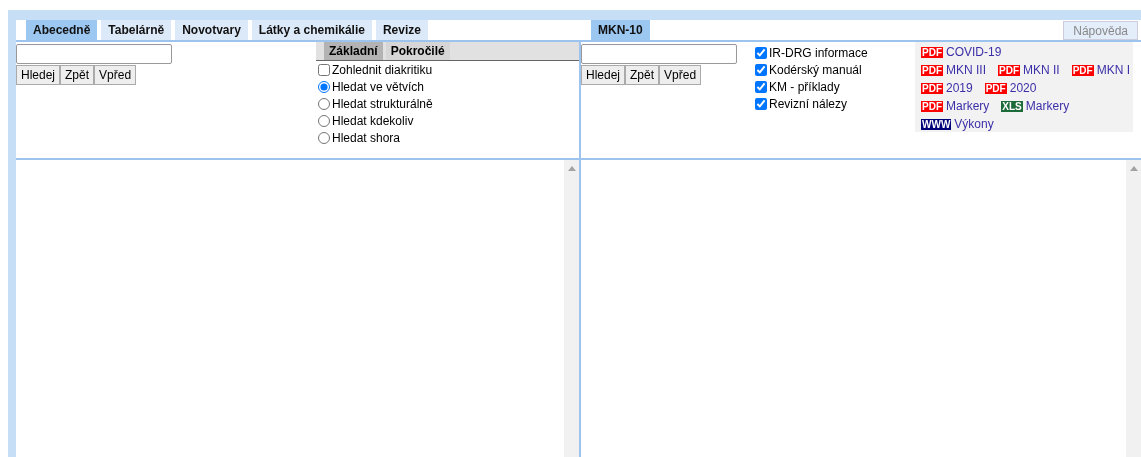  Describe the element at coordinates (1023, 88) in the screenshot. I see `document-link: 2020` at that location.